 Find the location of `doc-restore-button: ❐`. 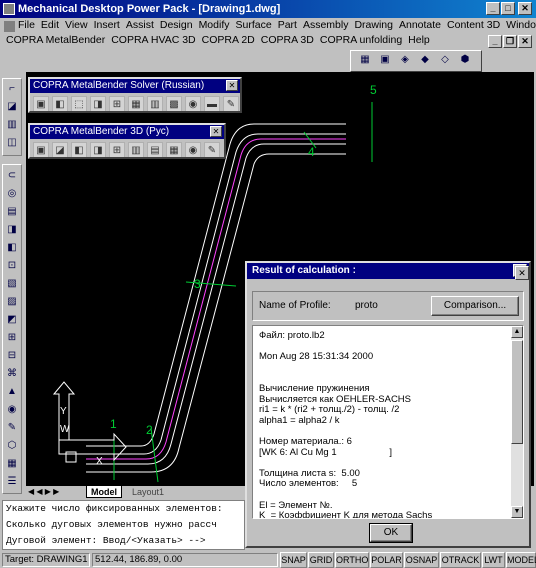

doc-restore-button: ❐ is located at coordinates (510, 41).